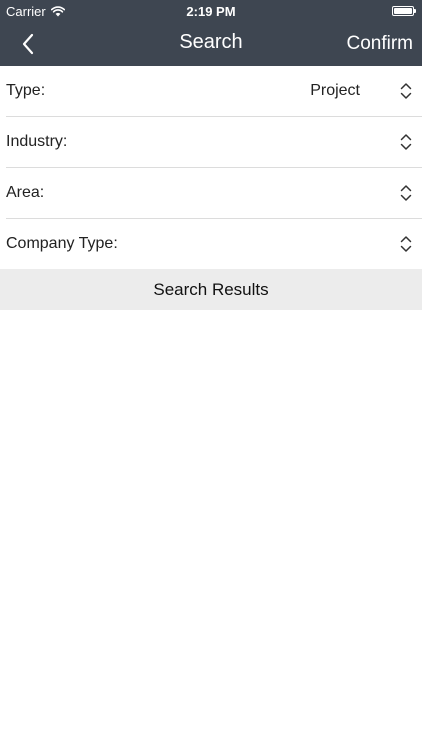 This screenshot has height=750, width=422. What do you see at coordinates (211, 289) in the screenshot?
I see `search-results-button: Search Results` at bounding box center [211, 289].